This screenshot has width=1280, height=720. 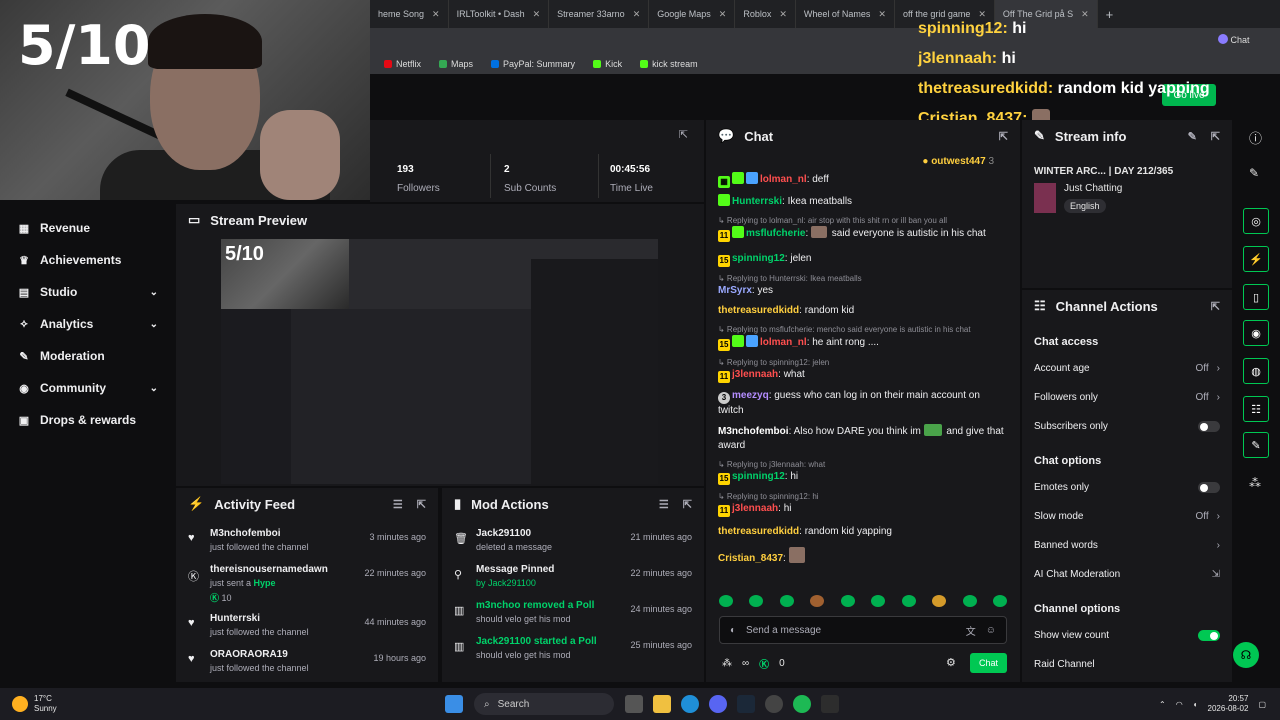 What do you see at coordinates (774, 704) in the screenshot?
I see `obs-icon` at bounding box center [774, 704].